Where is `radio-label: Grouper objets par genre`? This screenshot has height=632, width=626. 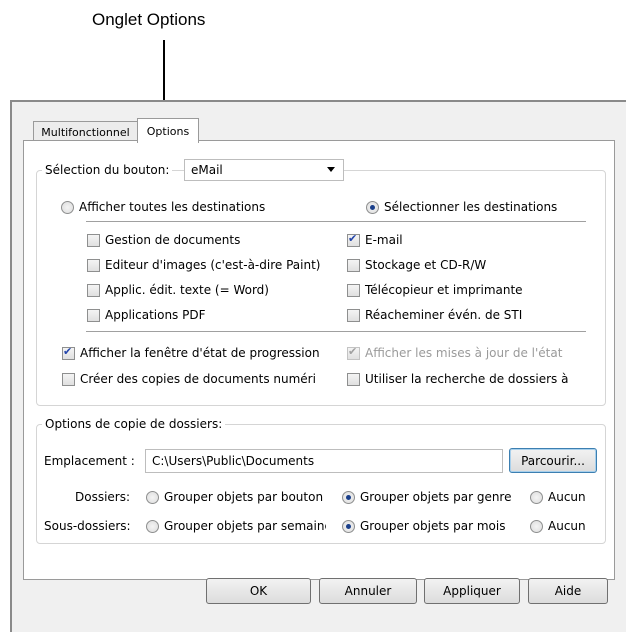
radio-label: Grouper objets par genre is located at coordinates (436, 497).